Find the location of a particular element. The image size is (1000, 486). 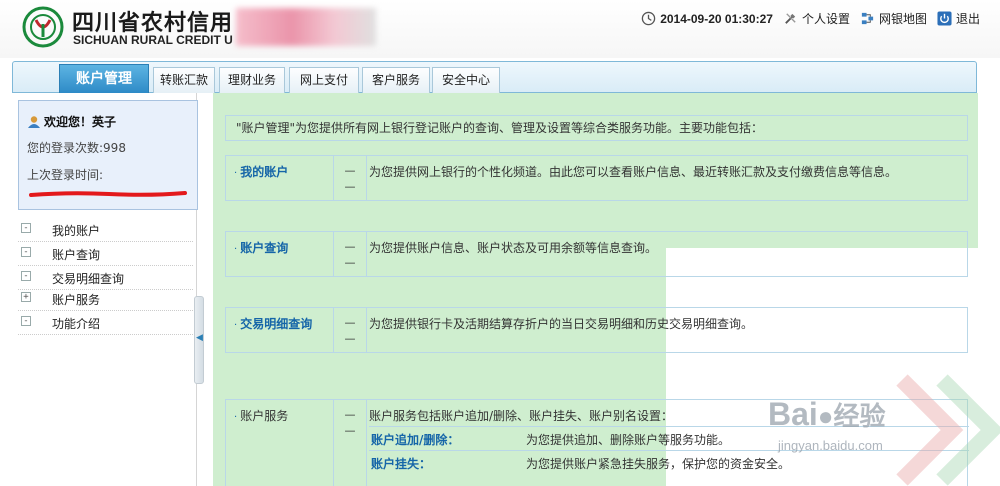

link-transaction-query: 交易明细查询 is located at coordinates (276, 324).